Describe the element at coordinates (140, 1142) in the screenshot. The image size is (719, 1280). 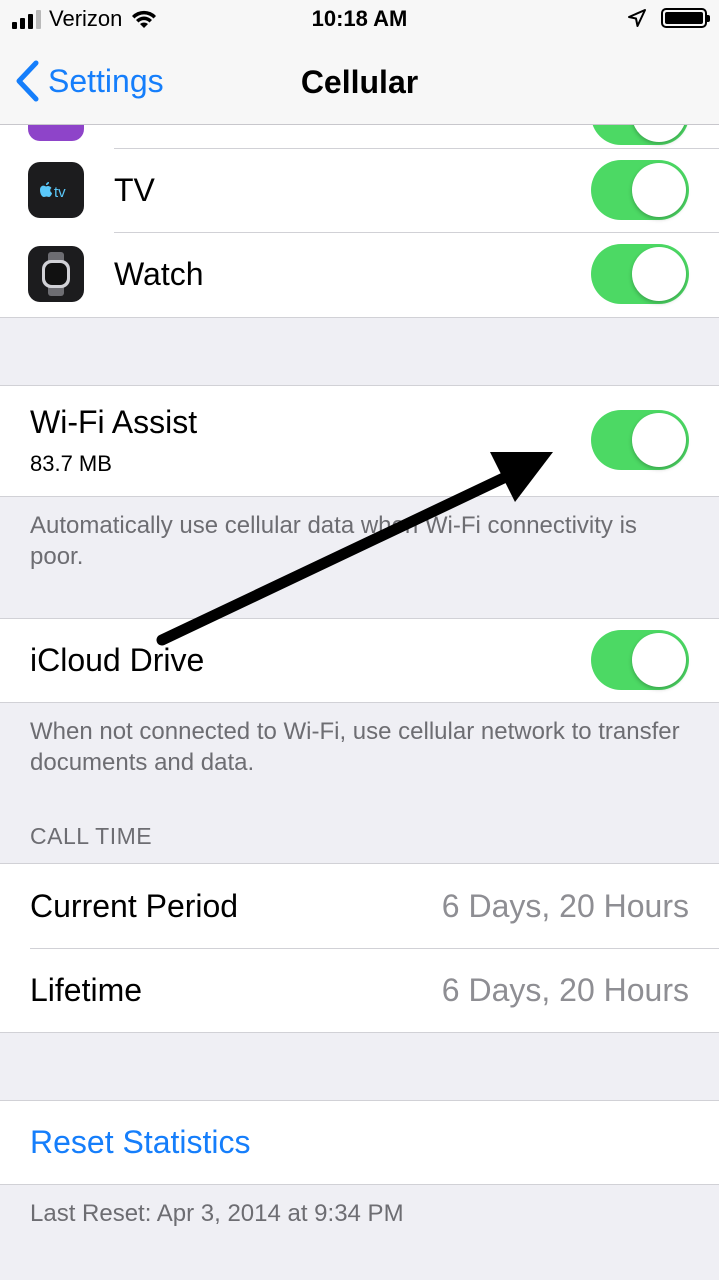
I see `reset-statistics-button: Reset Statistics` at that location.